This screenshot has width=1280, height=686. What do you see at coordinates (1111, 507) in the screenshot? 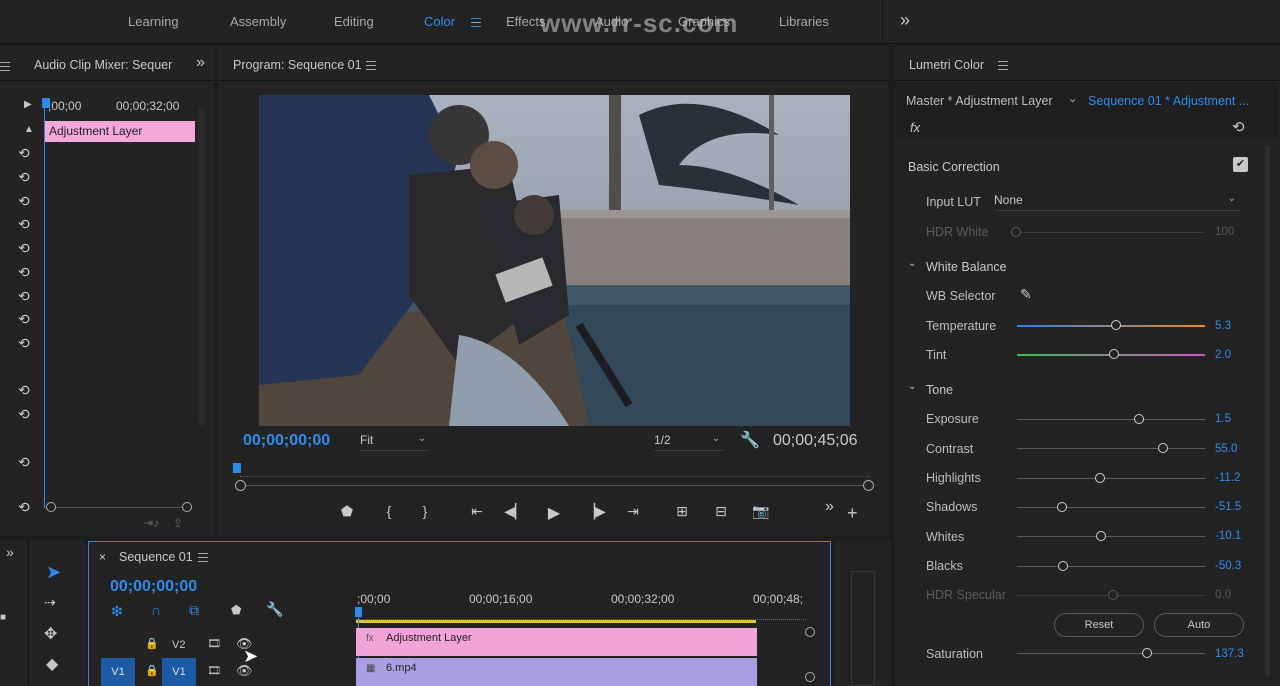
I see `shadows-track` at bounding box center [1111, 507].